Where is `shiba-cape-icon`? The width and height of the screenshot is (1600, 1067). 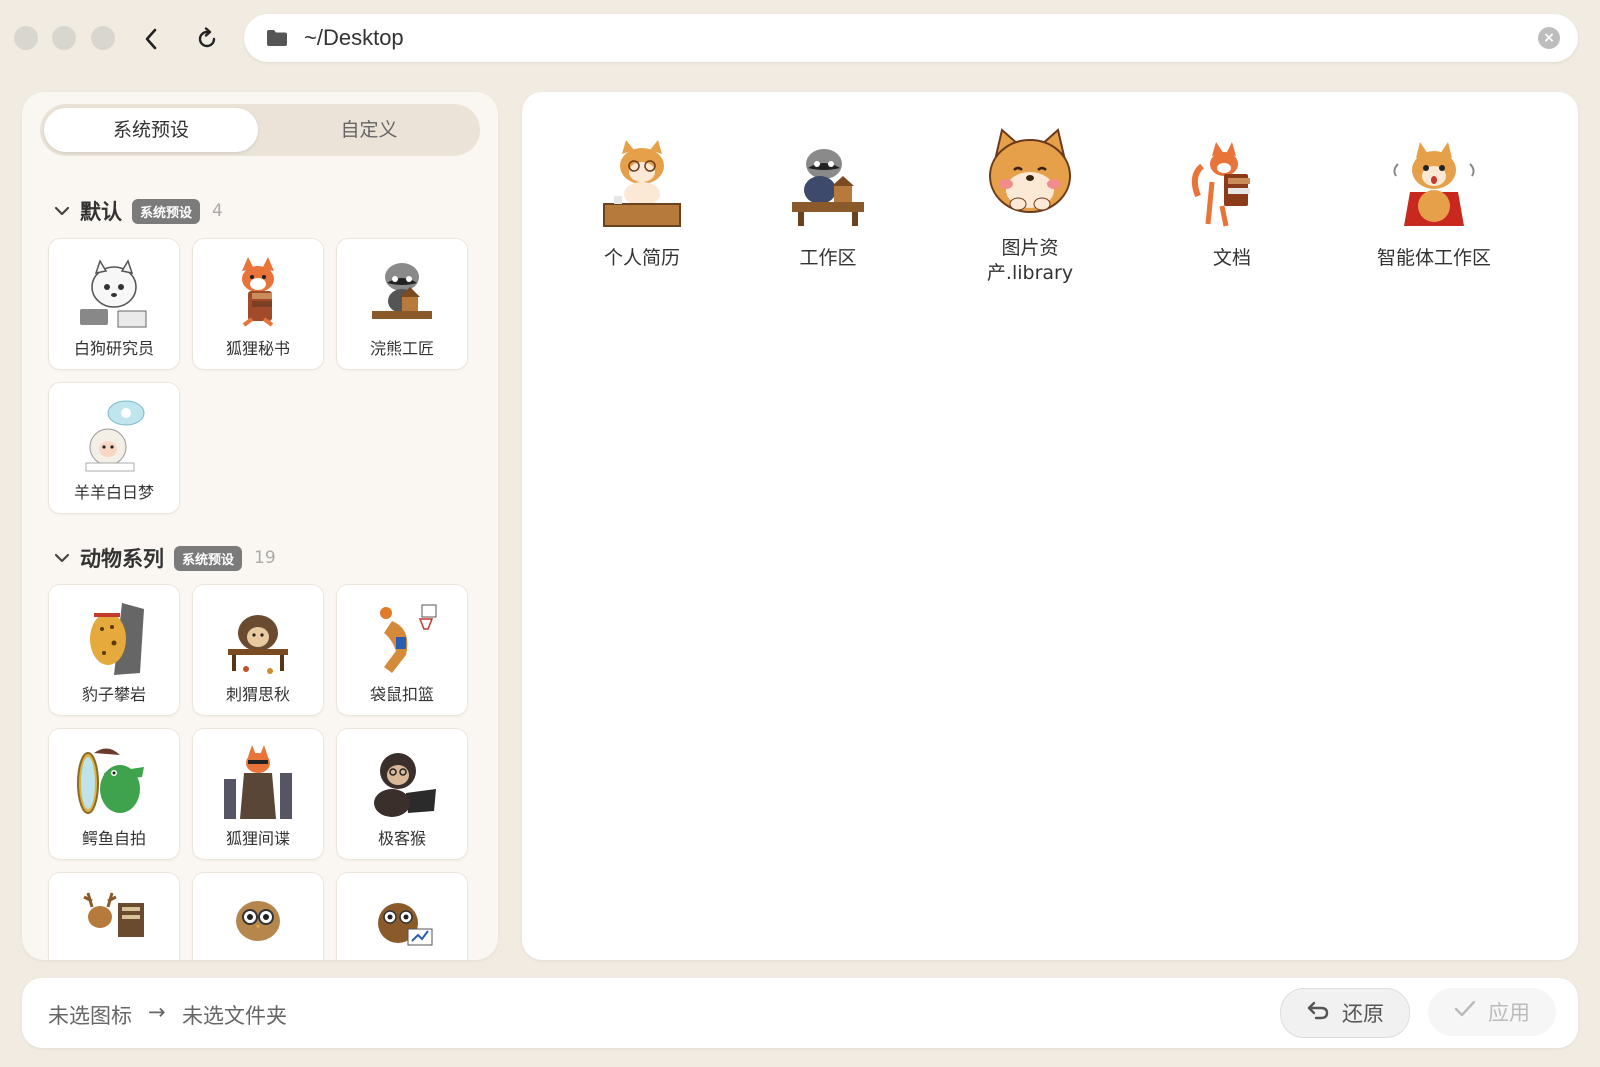
shiba-cape-icon is located at coordinates (1434, 184).